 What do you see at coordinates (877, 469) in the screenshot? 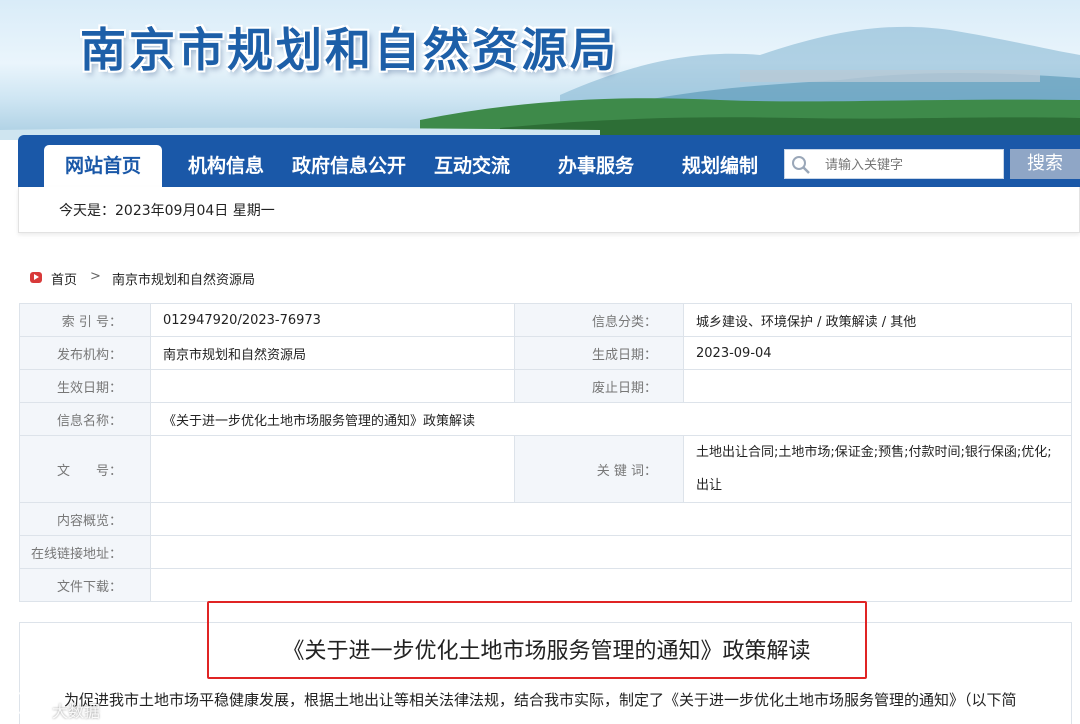
I see `keywords-value: 土地出让合同;土地市场;保证金;预售;付款时间;银行保函;优化;出让` at bounding box center [877, 469].